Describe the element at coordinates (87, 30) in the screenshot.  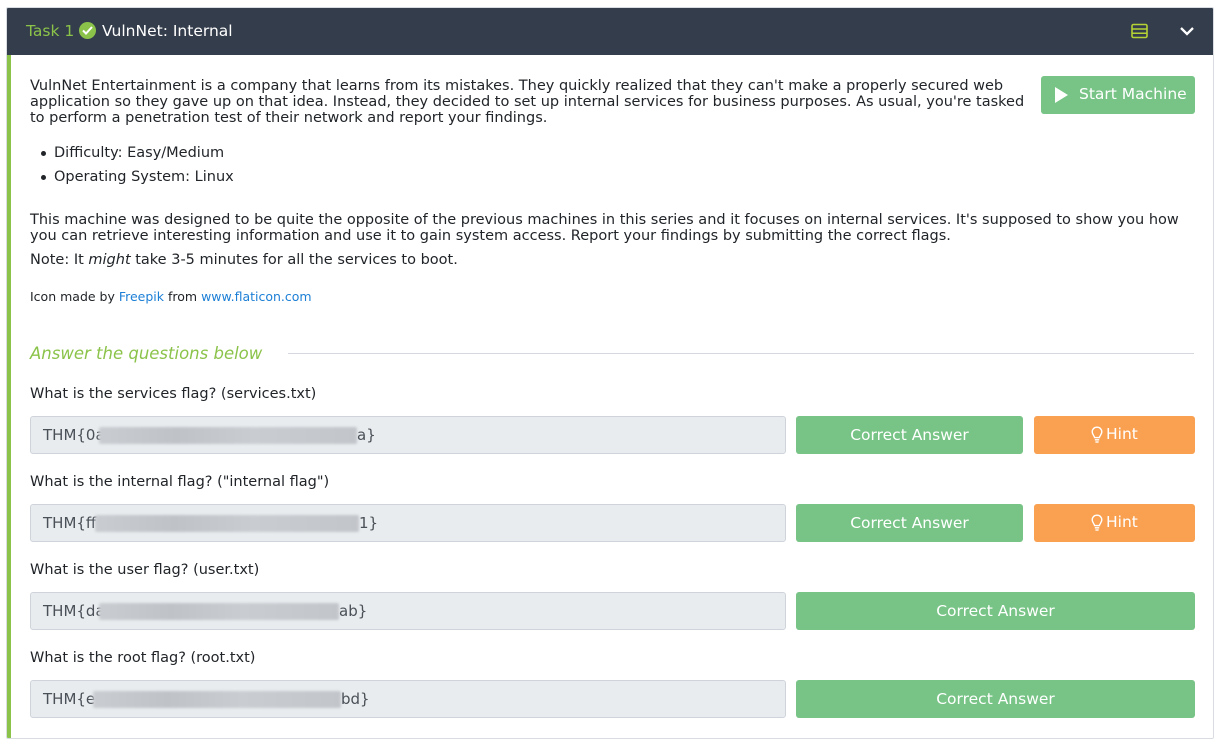
I see `check-circle-icon` at that location.